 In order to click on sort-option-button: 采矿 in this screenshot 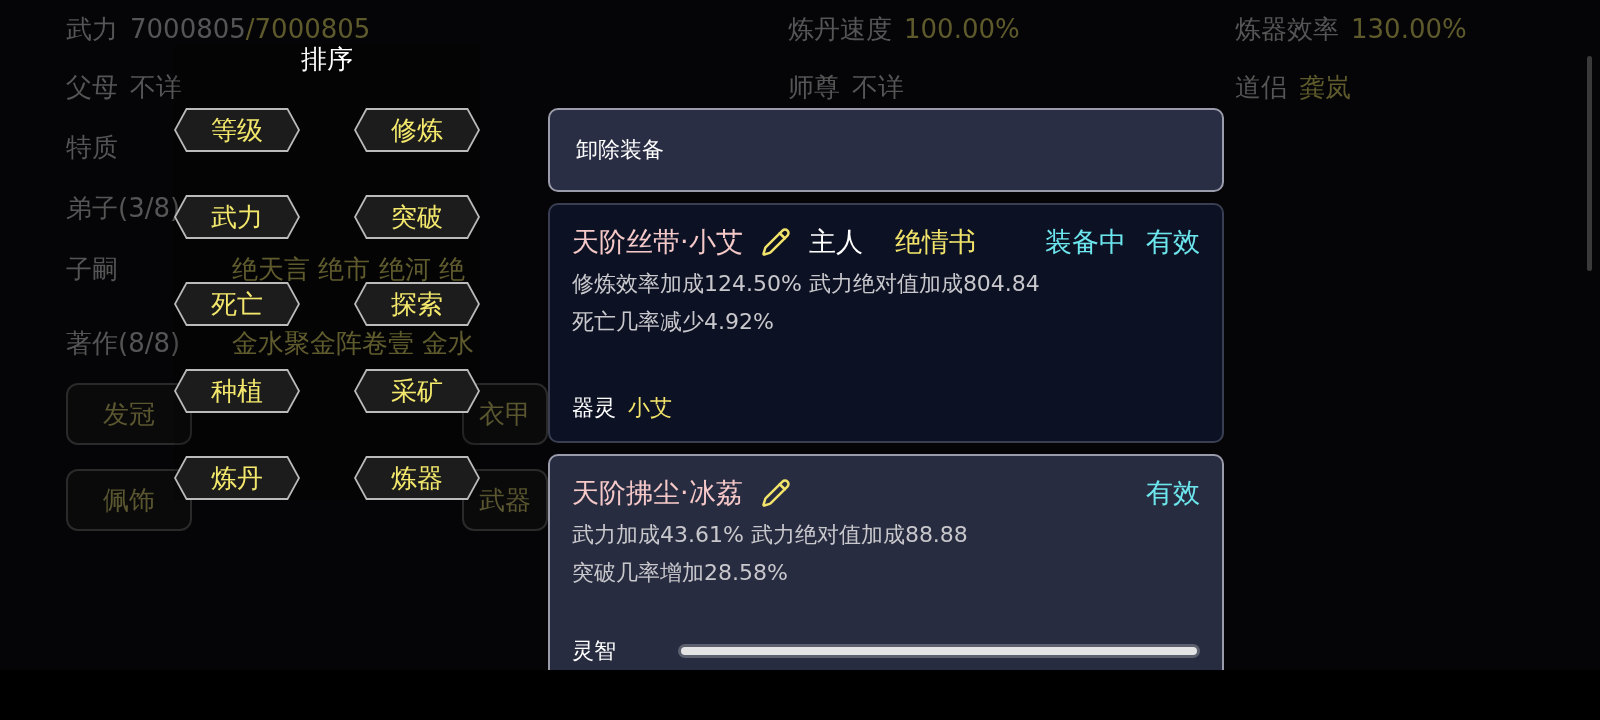, I will do `click(417, 391)`.